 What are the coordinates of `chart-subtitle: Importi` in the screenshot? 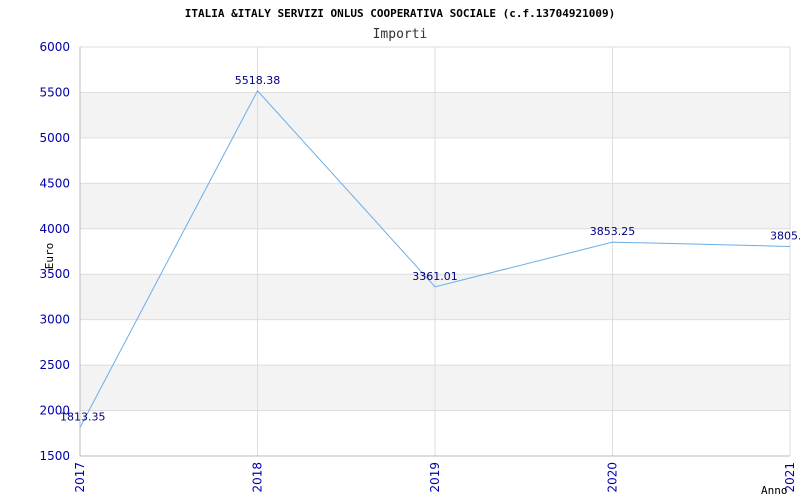 It's located at (400, 34).